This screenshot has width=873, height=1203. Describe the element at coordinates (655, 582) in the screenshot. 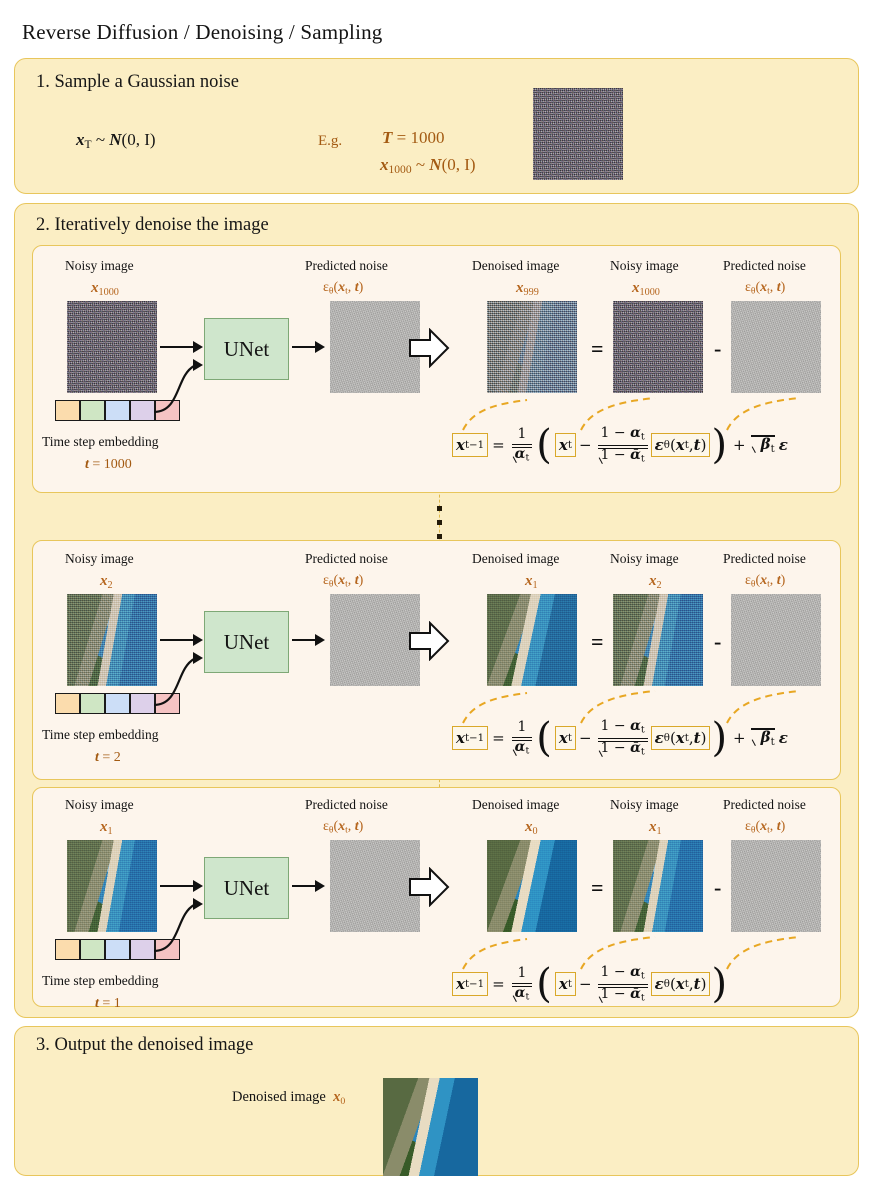

I see `row2-noisy2-symbol: x2` at that location.